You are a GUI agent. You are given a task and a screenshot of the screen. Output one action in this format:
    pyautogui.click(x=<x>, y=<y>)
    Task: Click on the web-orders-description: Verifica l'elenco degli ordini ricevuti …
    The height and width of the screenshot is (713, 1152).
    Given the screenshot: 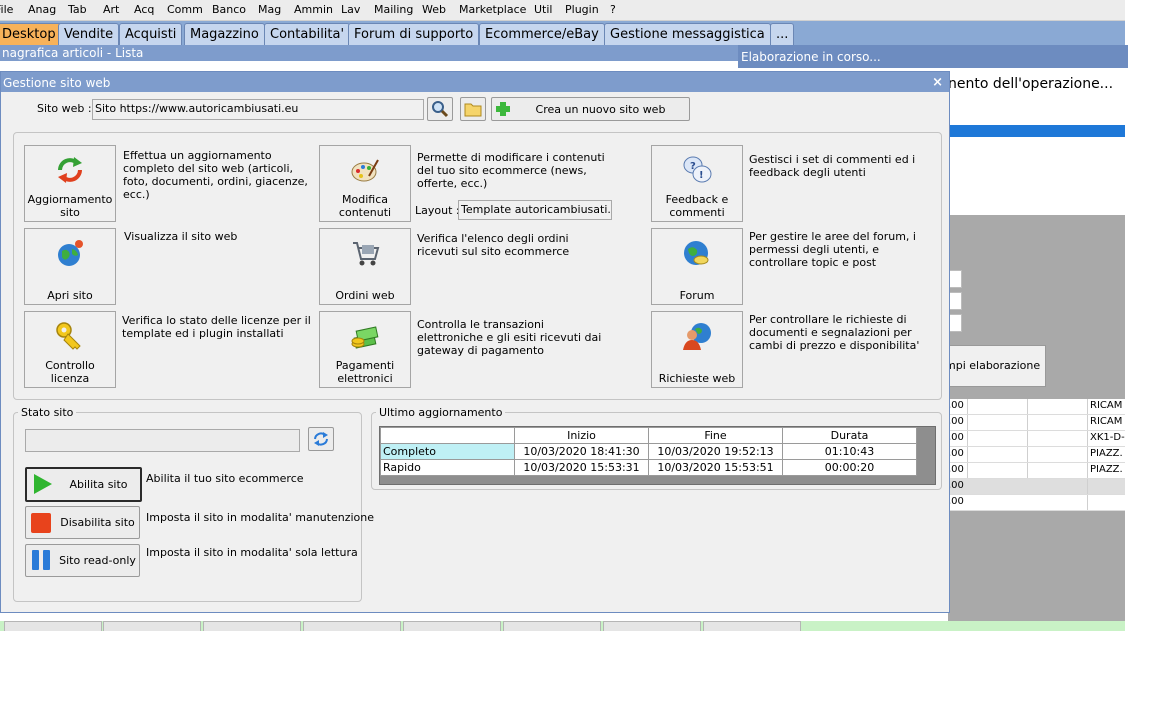 What is the action you would take?
    pyautogui.click(x=493, y=245)
    